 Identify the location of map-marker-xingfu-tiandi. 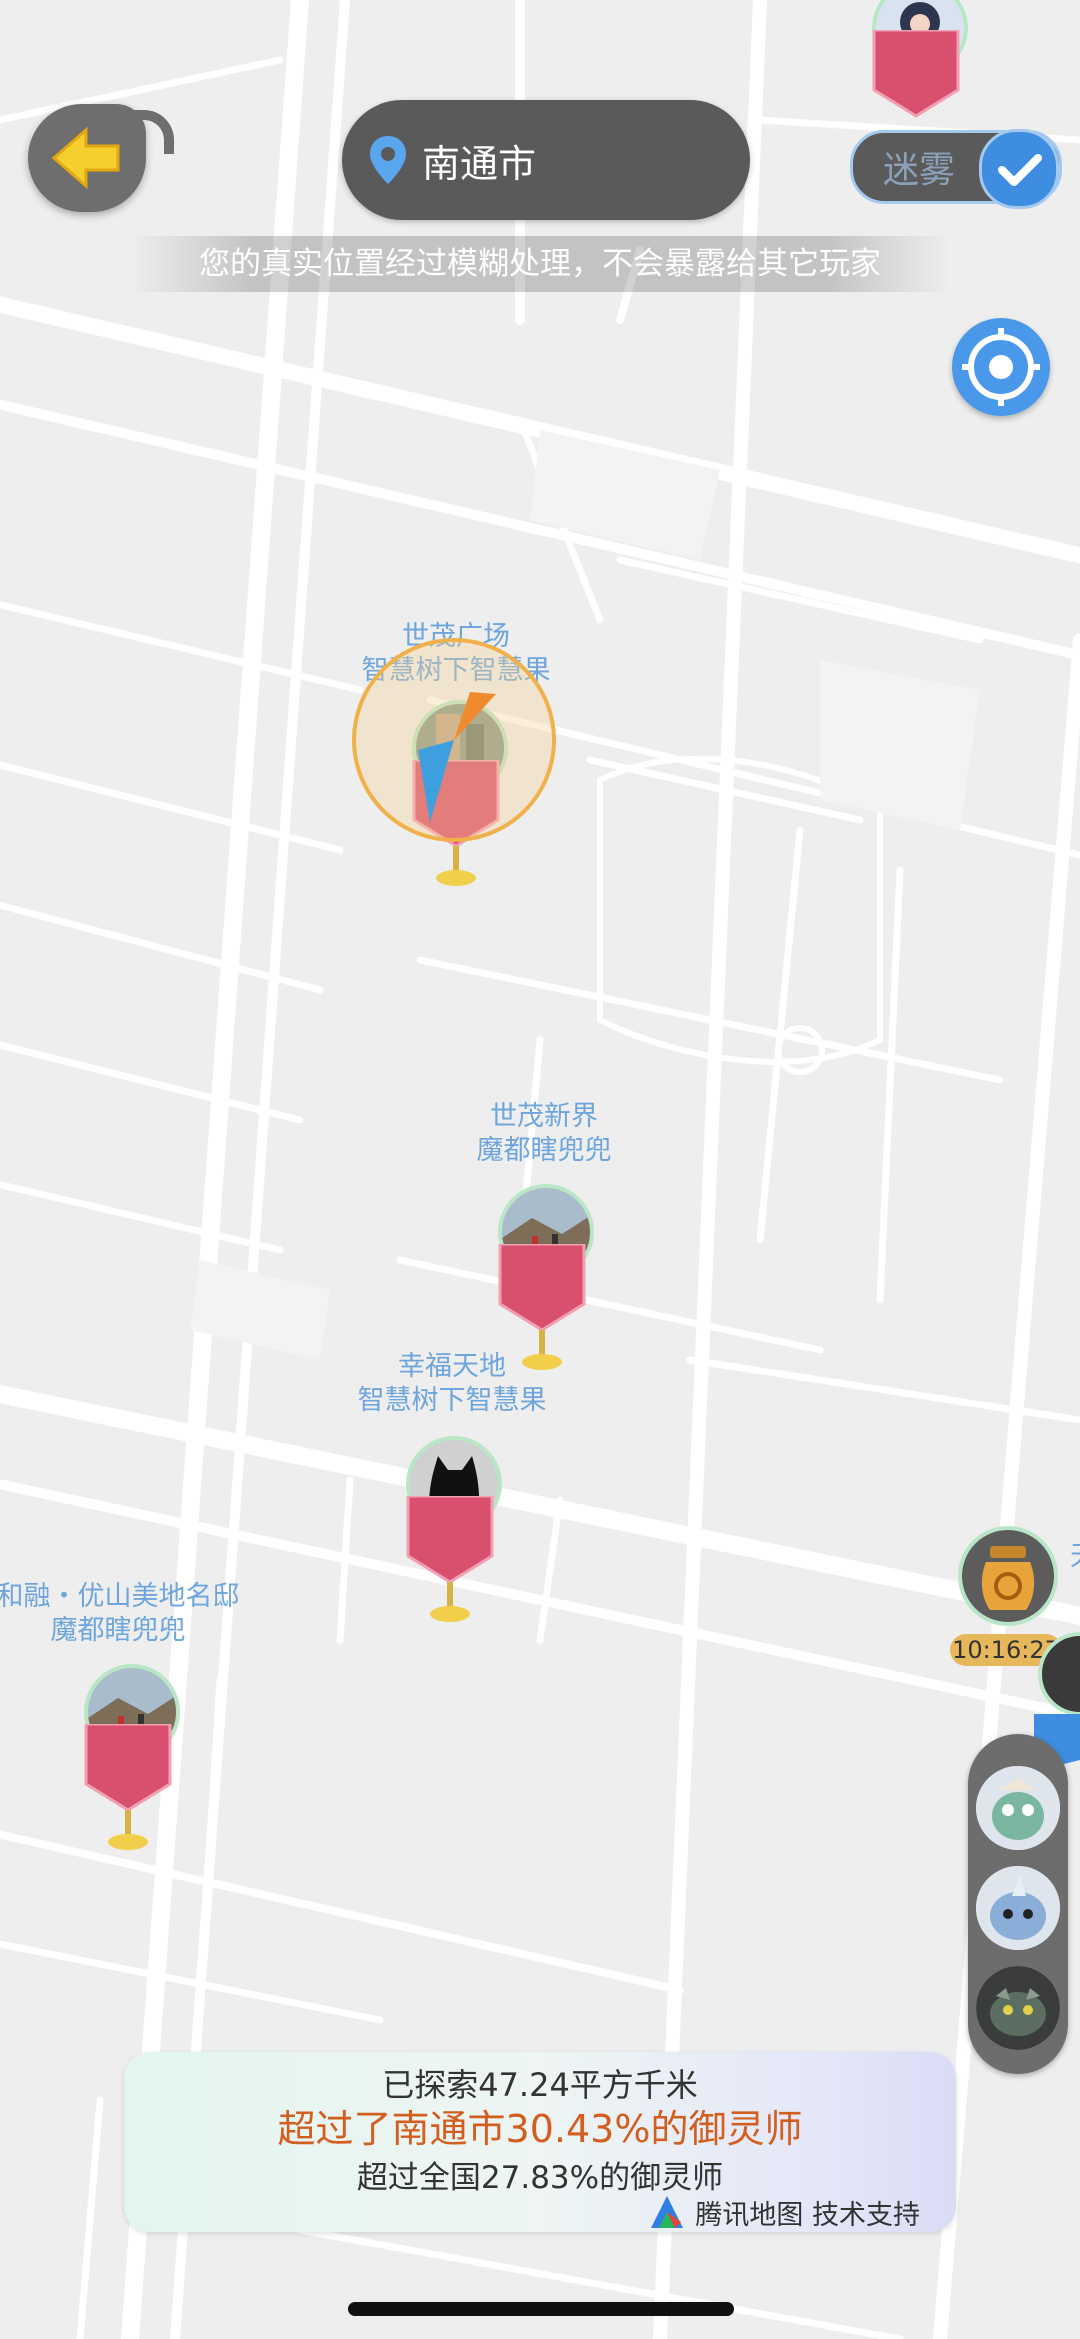
(452, 1531).